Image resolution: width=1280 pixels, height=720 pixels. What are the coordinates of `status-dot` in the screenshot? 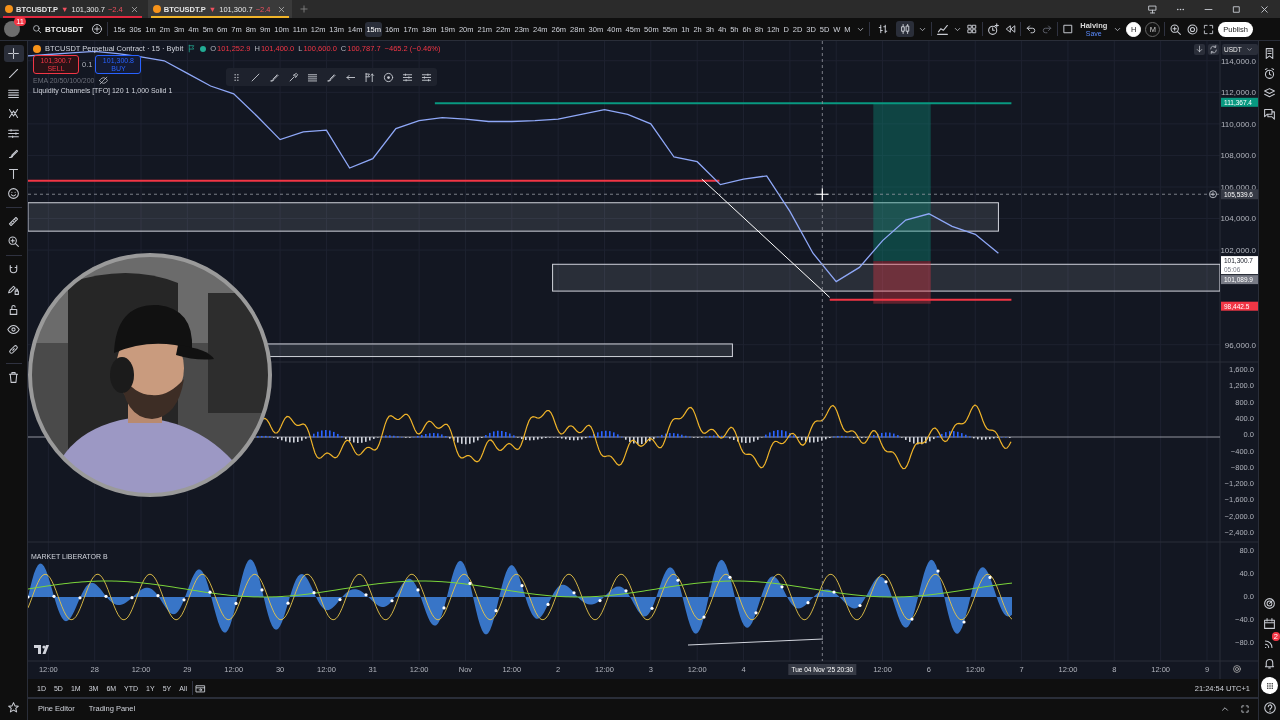 It's located at (203, 48).